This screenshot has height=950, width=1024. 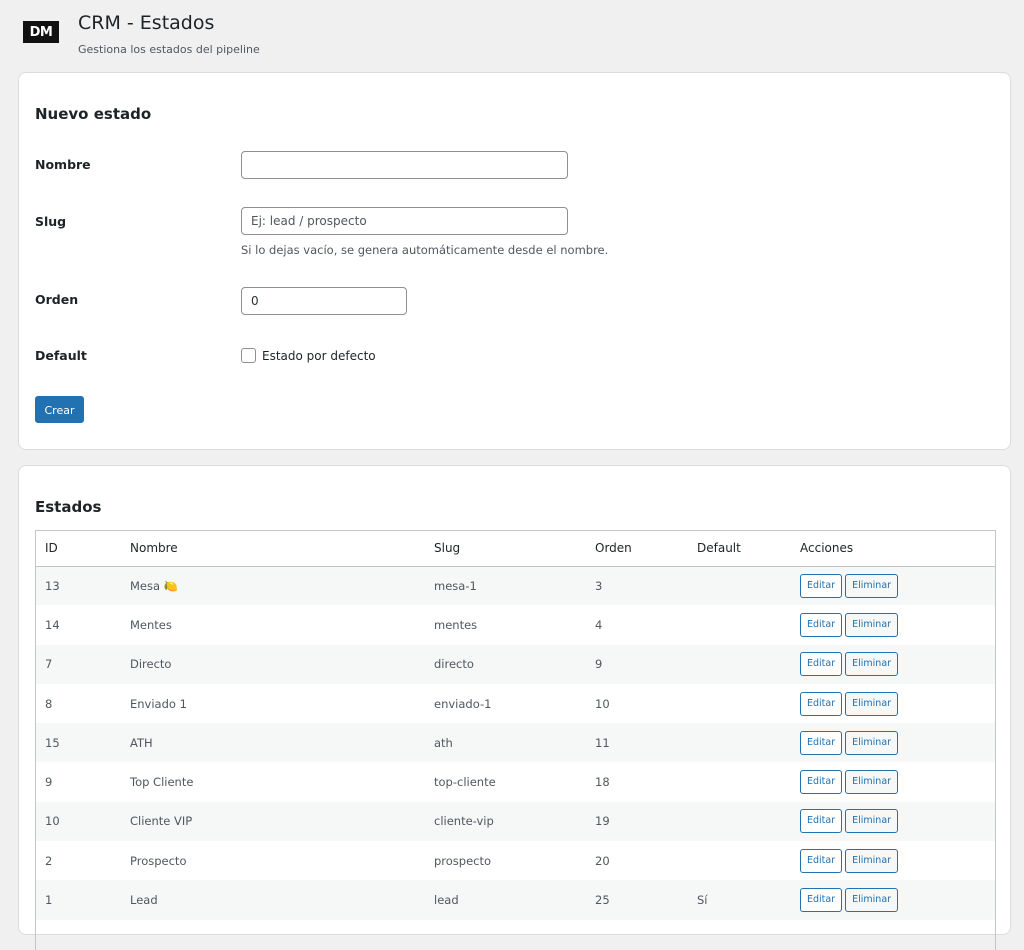 I want to click on create-button: Crear, so click(x=59, y=409).